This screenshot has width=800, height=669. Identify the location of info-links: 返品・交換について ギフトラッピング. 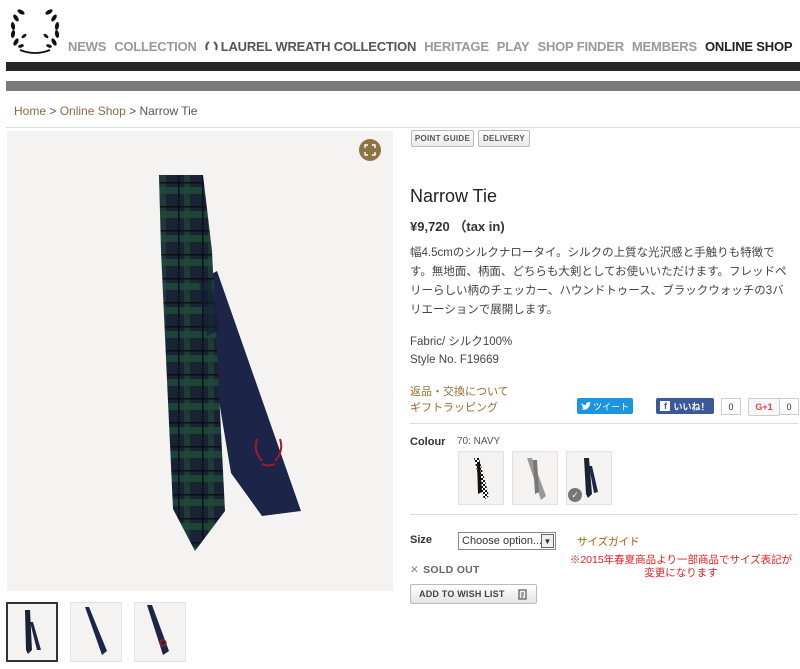
(459, 400).